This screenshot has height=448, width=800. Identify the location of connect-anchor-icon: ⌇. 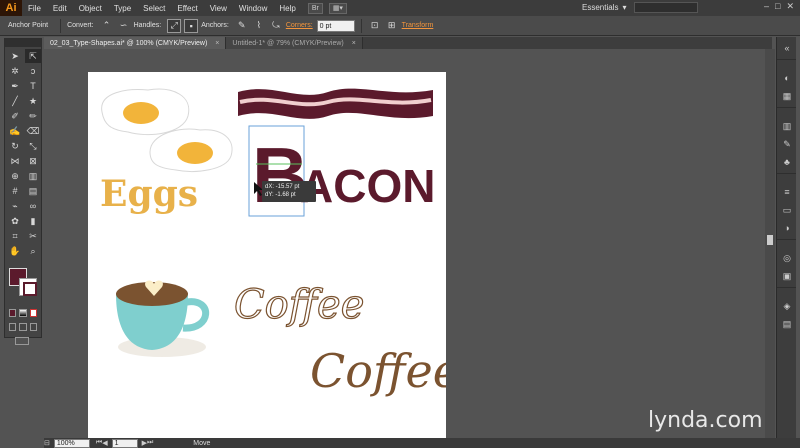
(259, 26).